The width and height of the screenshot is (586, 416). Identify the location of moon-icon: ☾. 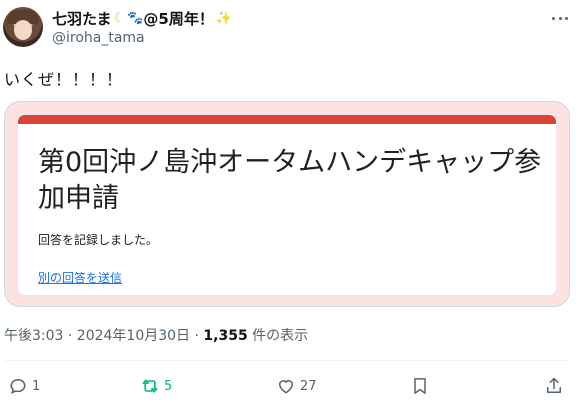
(119, 18).